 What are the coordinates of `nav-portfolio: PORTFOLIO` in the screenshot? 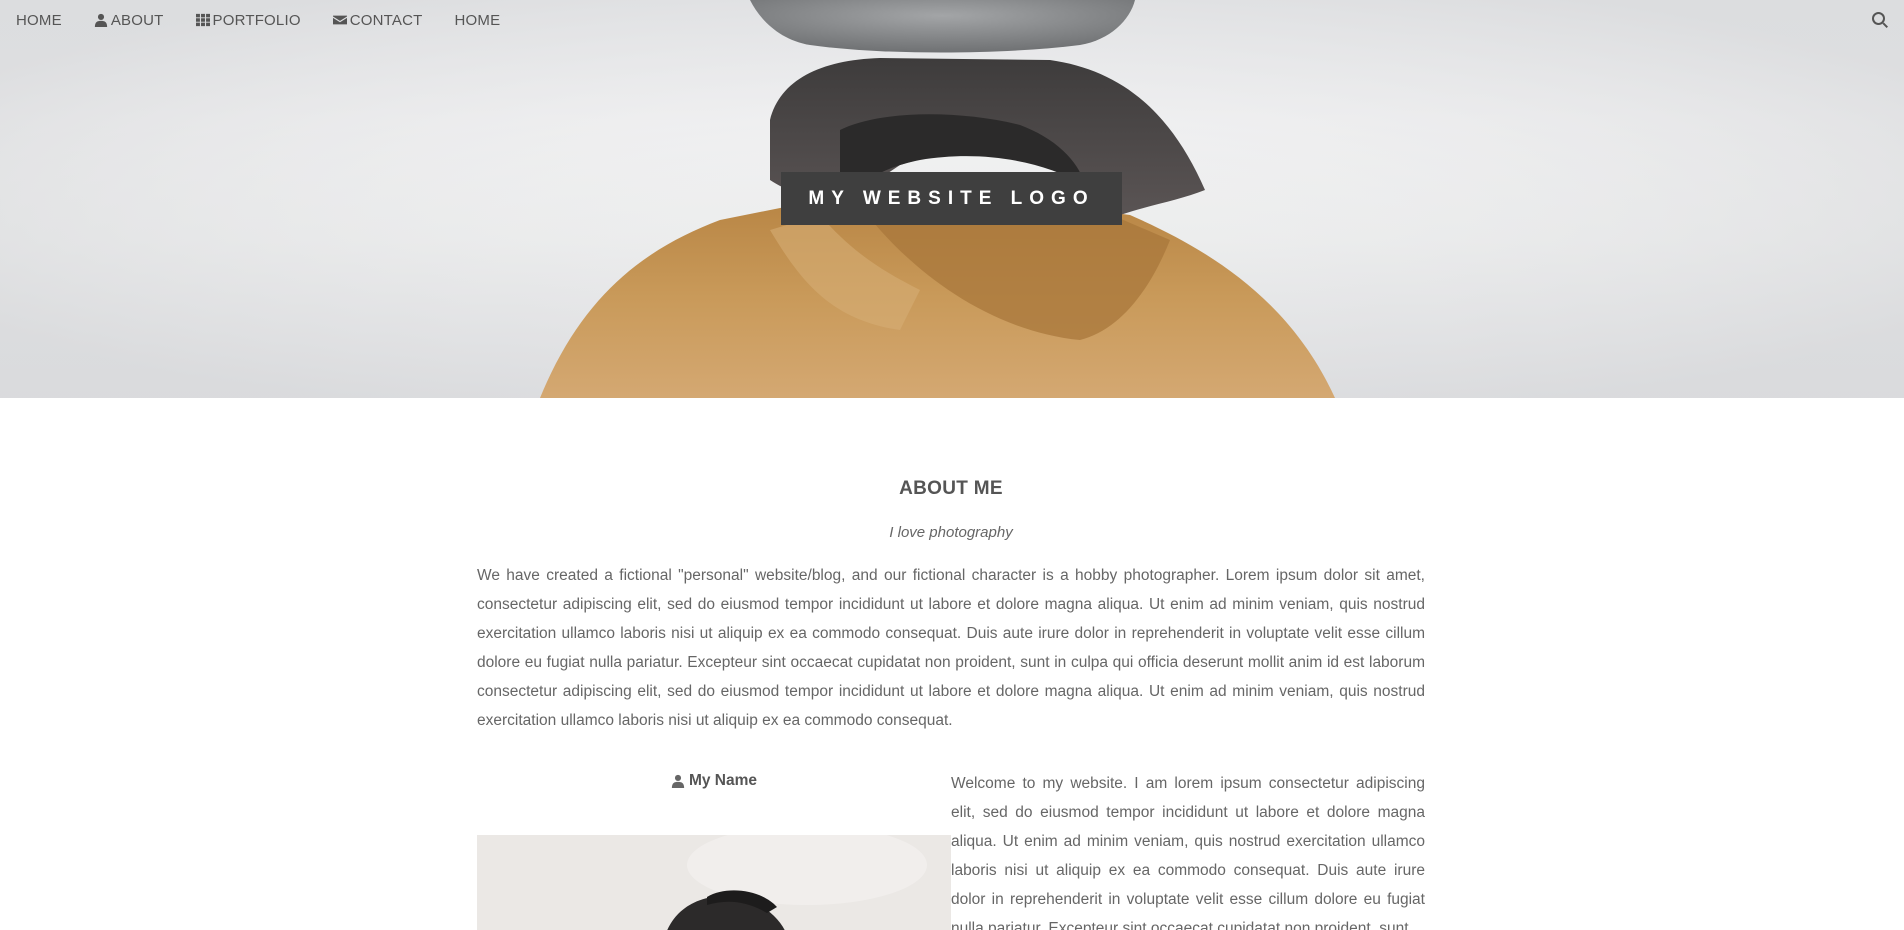 It's located at (248, 20).